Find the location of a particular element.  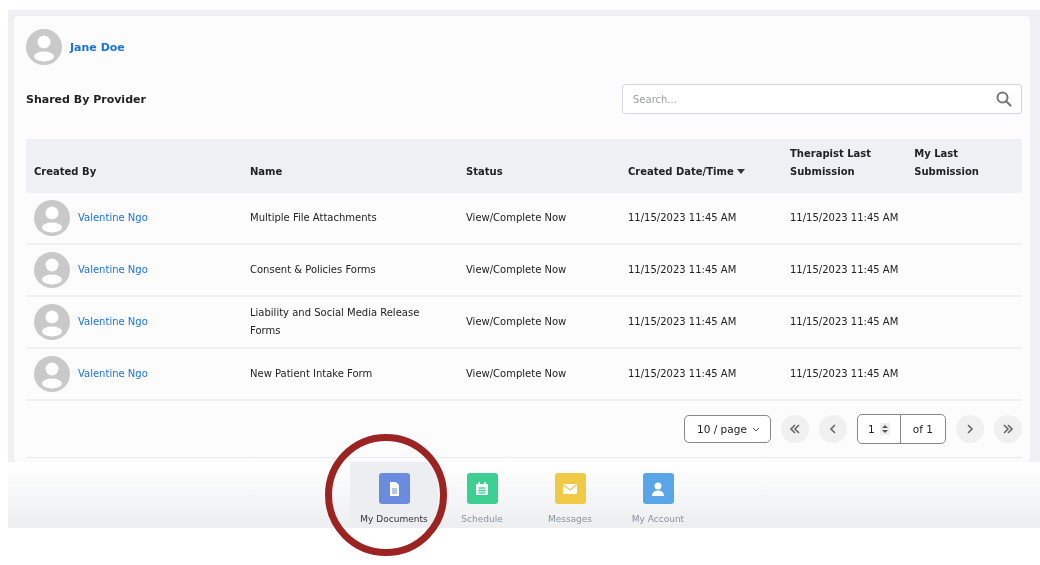

table-cell: Liability and Social Media Release Forms is located at coordinates (335, 321).